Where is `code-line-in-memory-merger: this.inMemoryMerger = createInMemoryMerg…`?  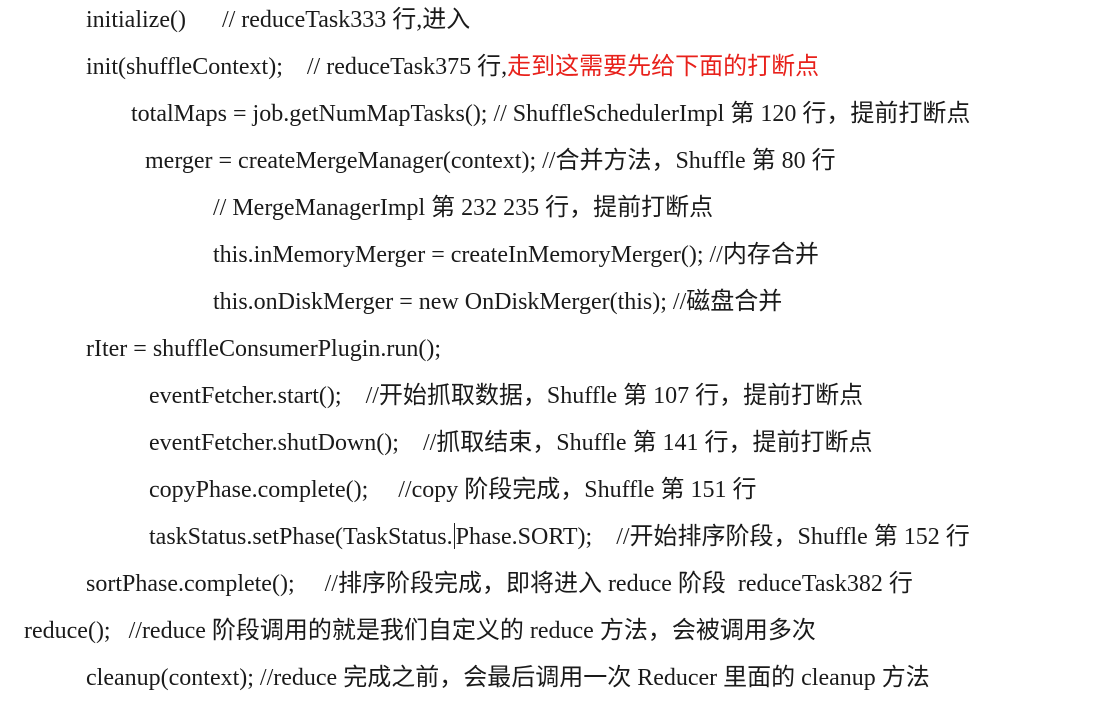
code-line-in-memory-merger: this.inMemoryMerger = createInMemoryMerg… is located at coordinates (516, 258).